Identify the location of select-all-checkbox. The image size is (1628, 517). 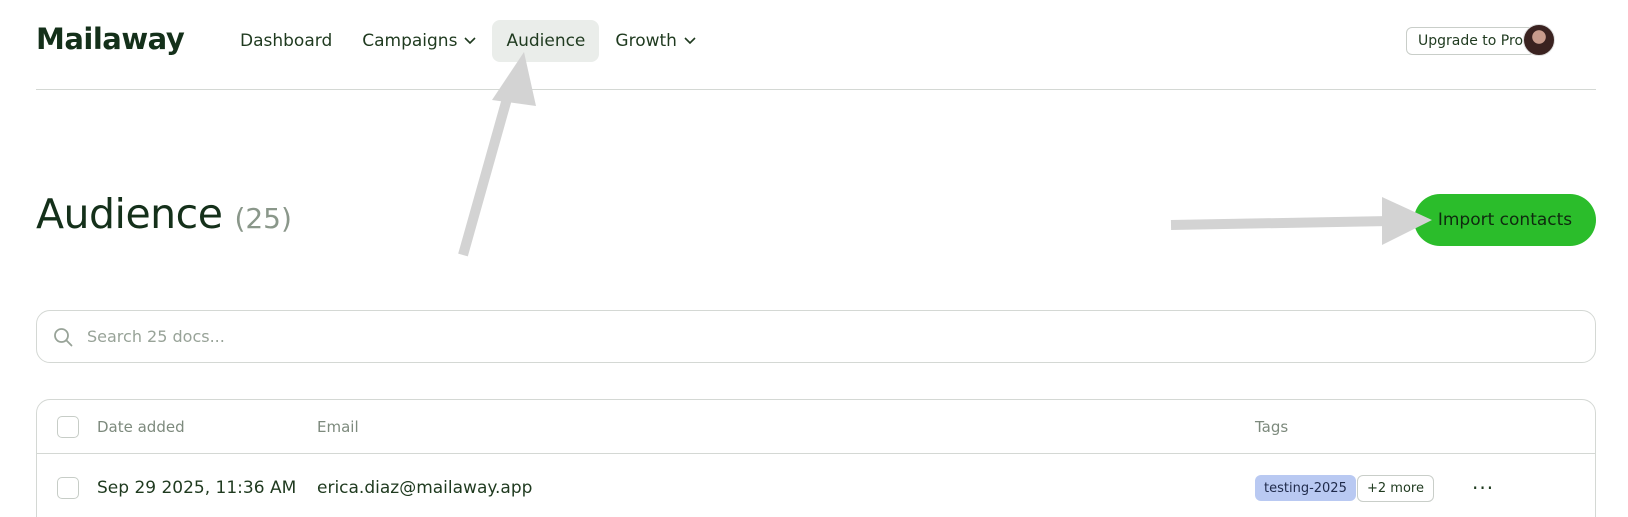
(68, 426).